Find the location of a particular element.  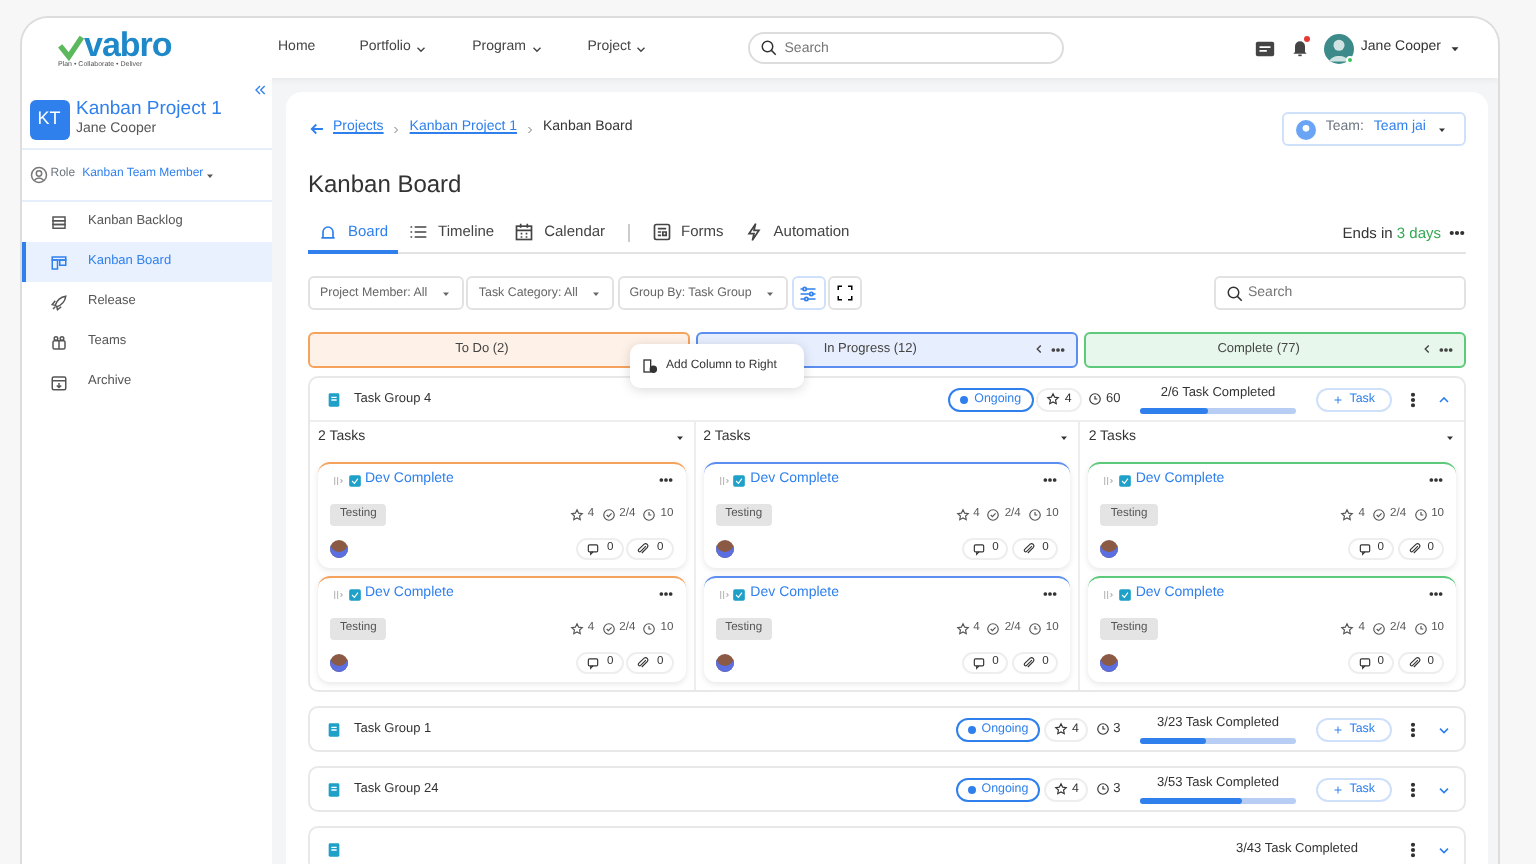

fullscreen-button is located at coordinates (845, 293).